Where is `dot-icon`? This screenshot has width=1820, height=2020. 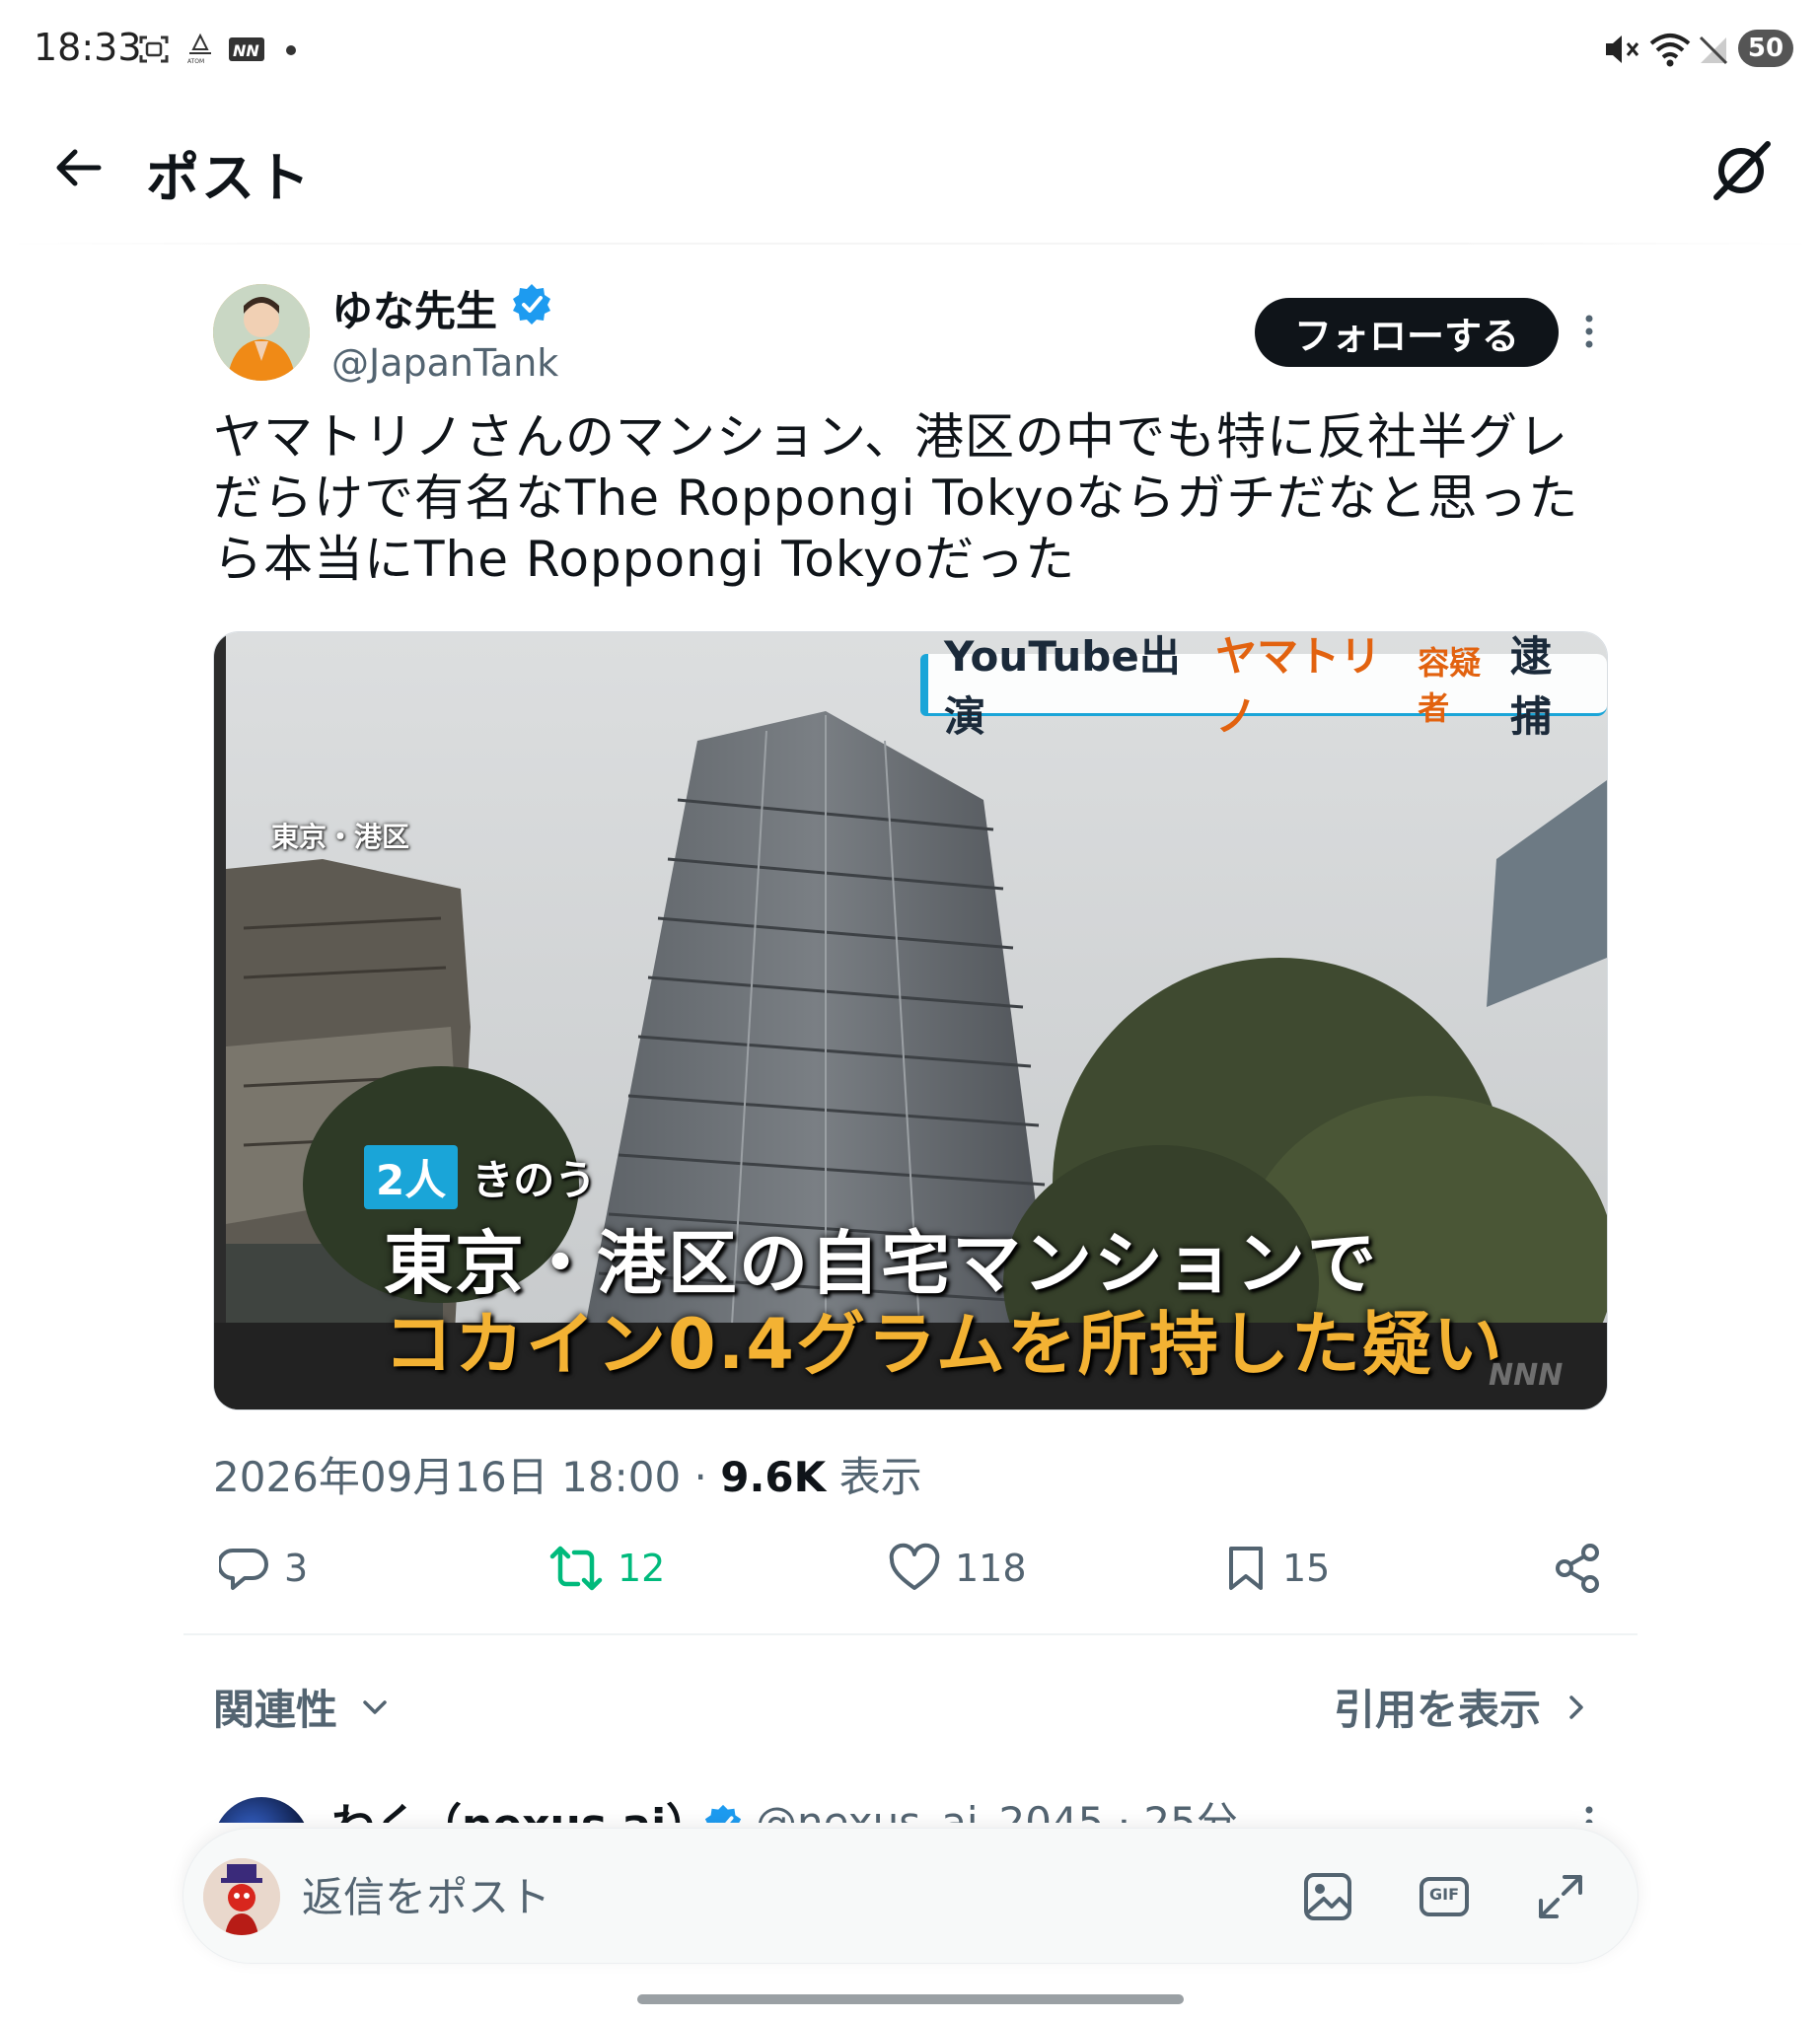
dot-icon is located at coordinates (291, 50).